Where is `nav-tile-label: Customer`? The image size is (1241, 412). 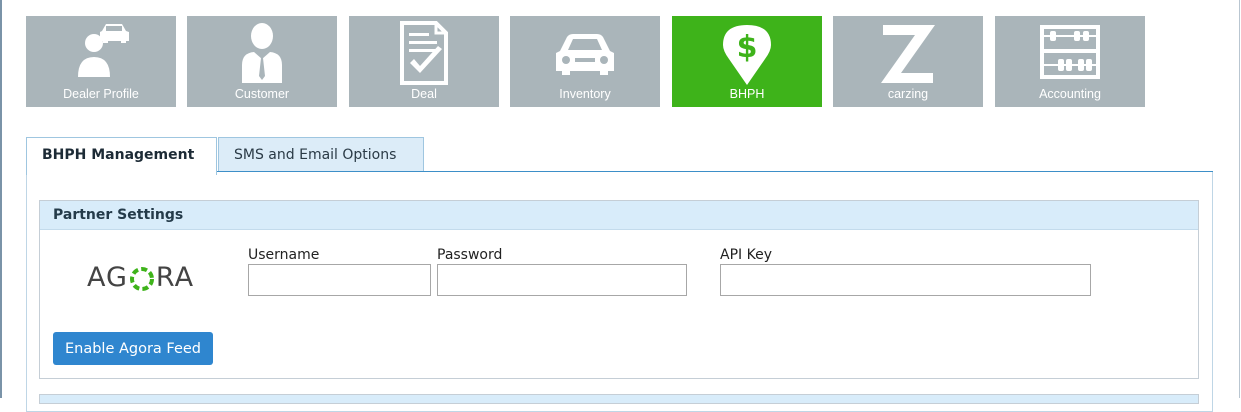 nav-tile-label: Customer is located at coordinates (262, 94).